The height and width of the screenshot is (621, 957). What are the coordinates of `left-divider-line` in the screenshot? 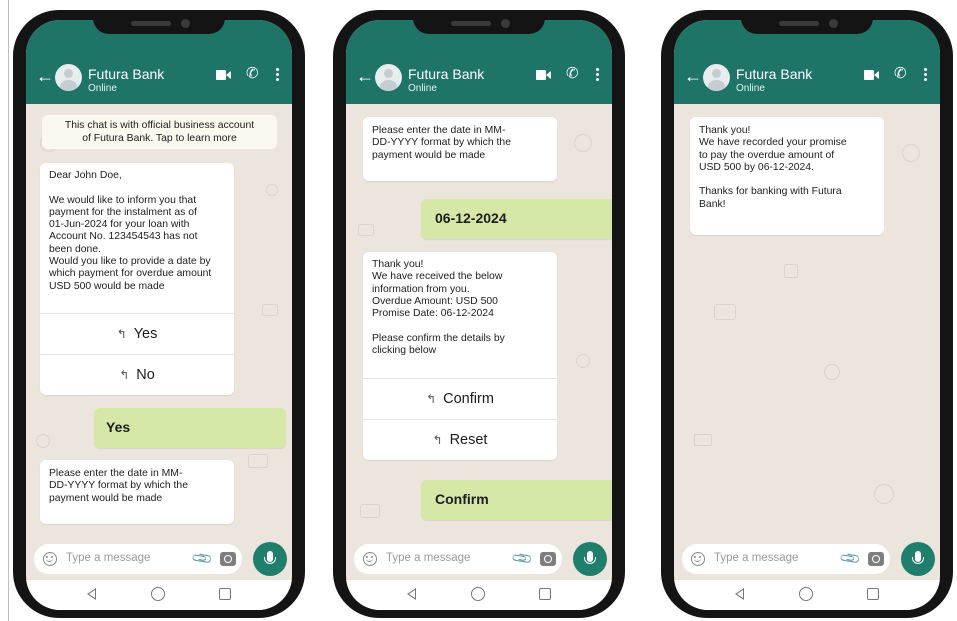 It's located at (8, 310).